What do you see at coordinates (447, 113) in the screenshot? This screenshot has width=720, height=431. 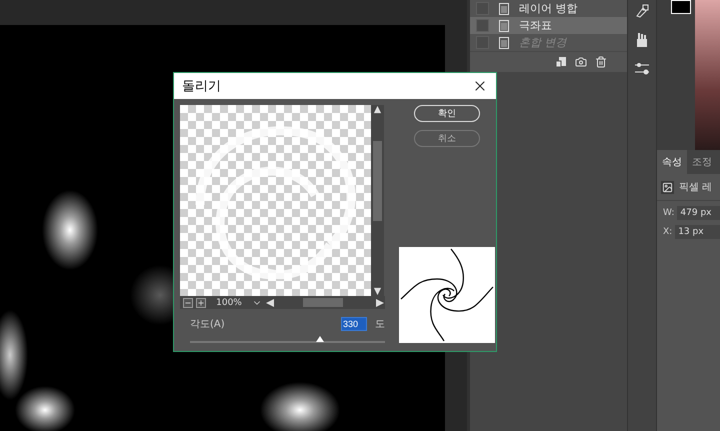 I see `dialog-button: 확인` at bounding box center [447, 113].